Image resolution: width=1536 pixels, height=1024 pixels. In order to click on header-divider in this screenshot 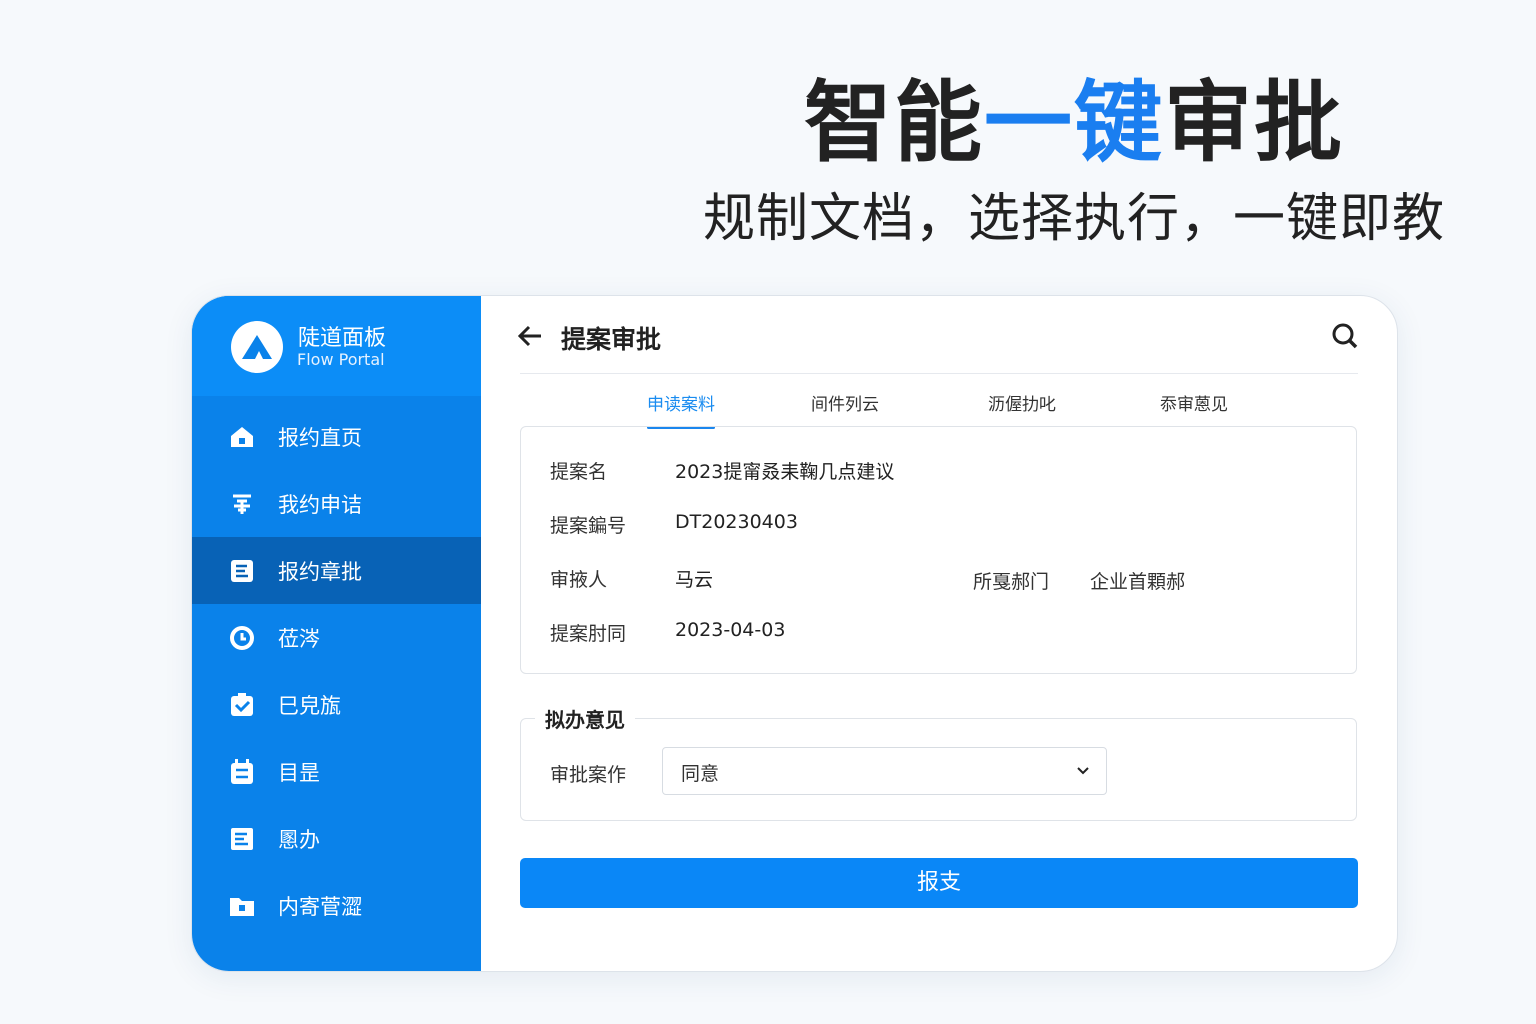, I will do `click(939, 373)`.